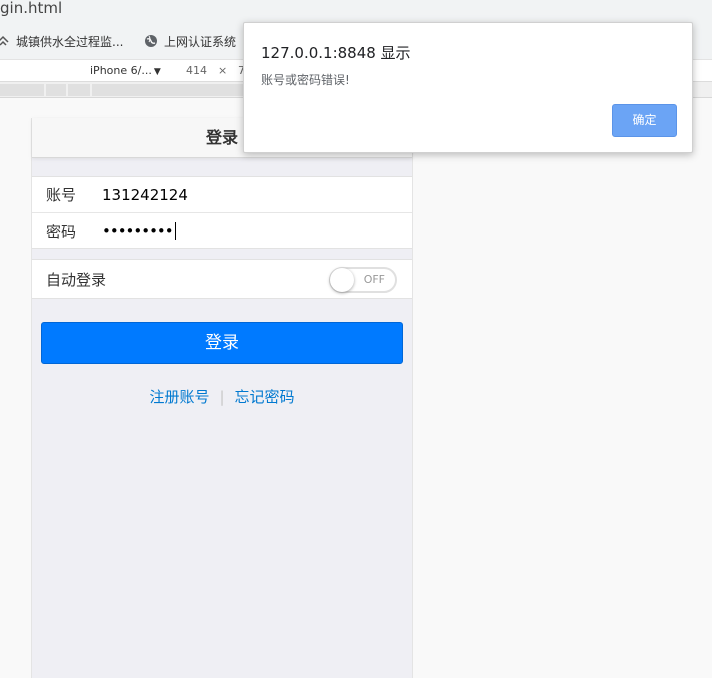 This screenshot has height=678, width=712. I want to click on bookmark-item-auth: 上网认证系统, so click(190, 41).